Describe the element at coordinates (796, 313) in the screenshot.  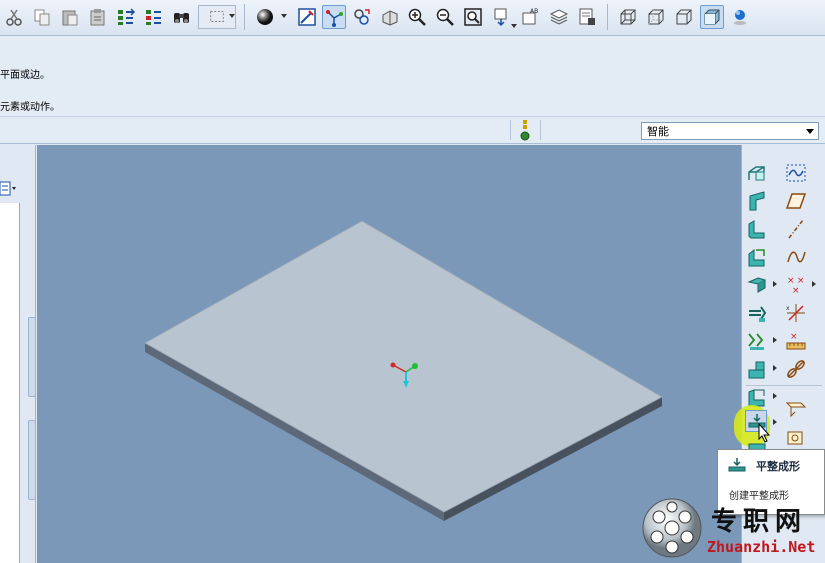
I see `csys-icon: x` at that location.